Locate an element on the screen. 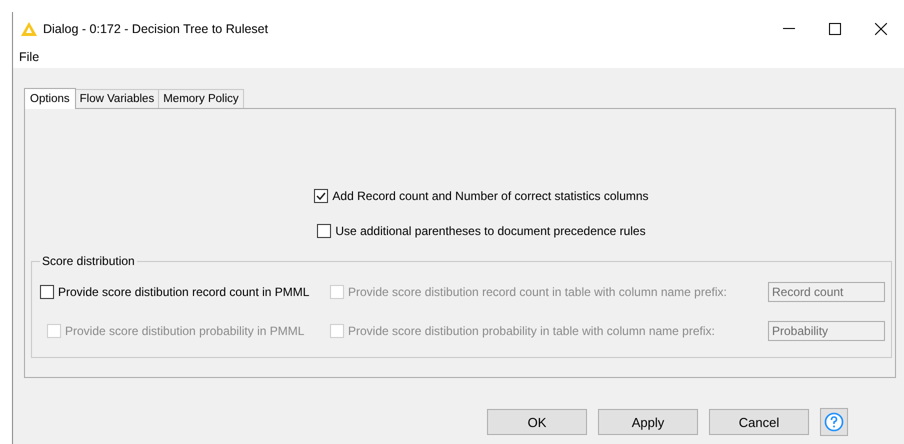  close-icon is located at coordinates (881, 29).